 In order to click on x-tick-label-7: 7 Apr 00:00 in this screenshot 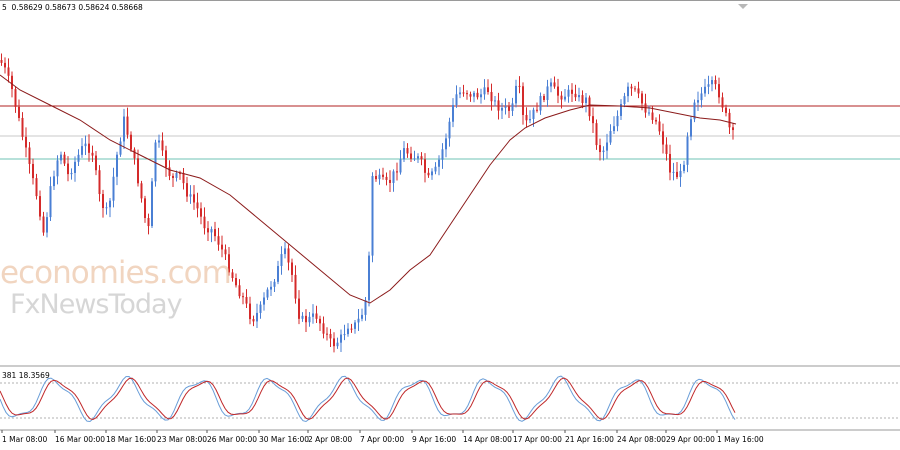, I will do `click(382, 439)`.